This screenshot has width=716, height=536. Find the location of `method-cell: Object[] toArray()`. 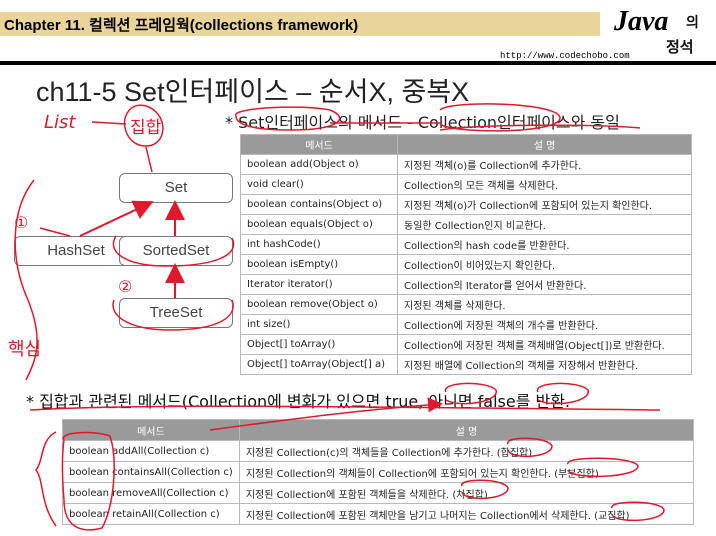

method-cell: Object[] toArray() is located at coordinates (319, 344).